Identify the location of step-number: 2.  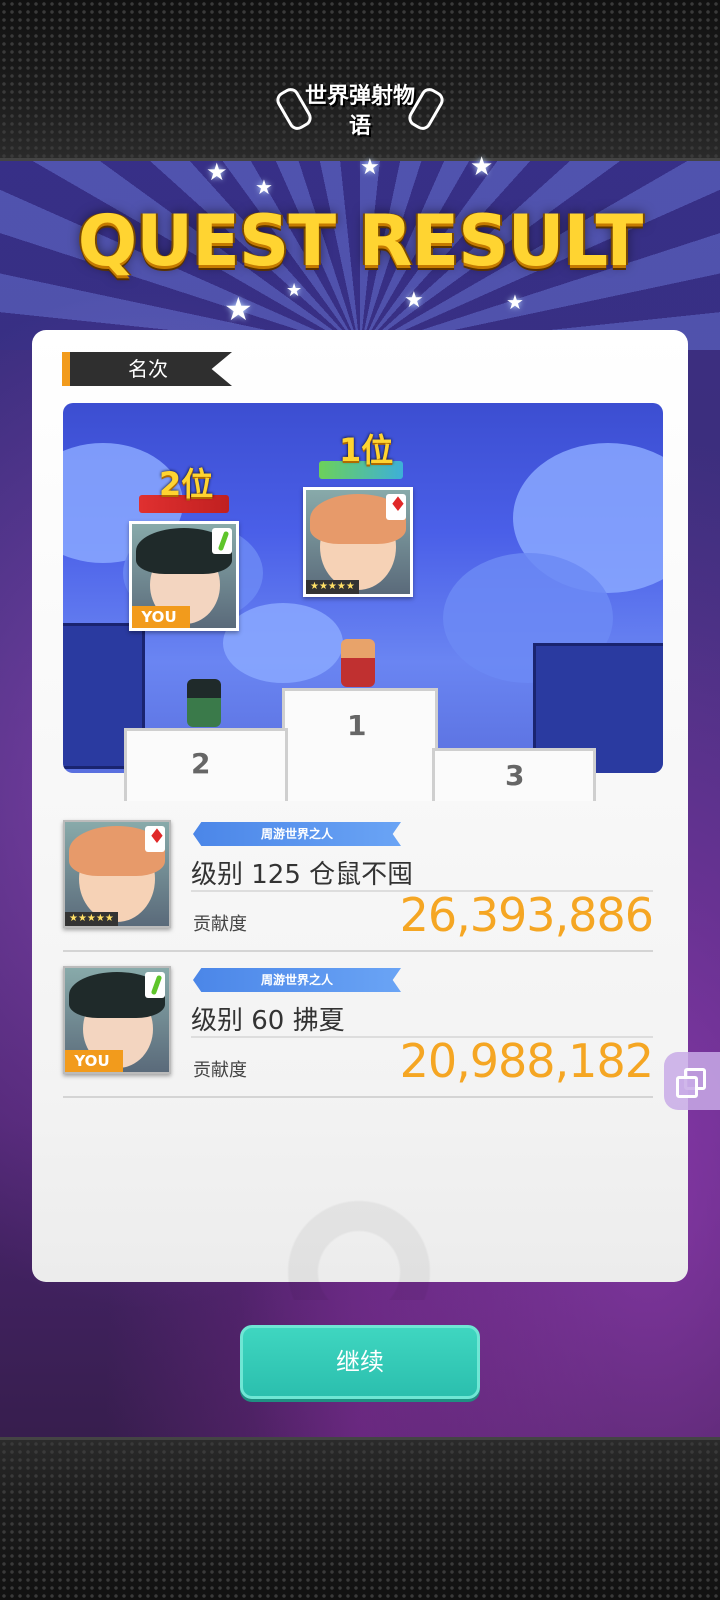
(201, 763).